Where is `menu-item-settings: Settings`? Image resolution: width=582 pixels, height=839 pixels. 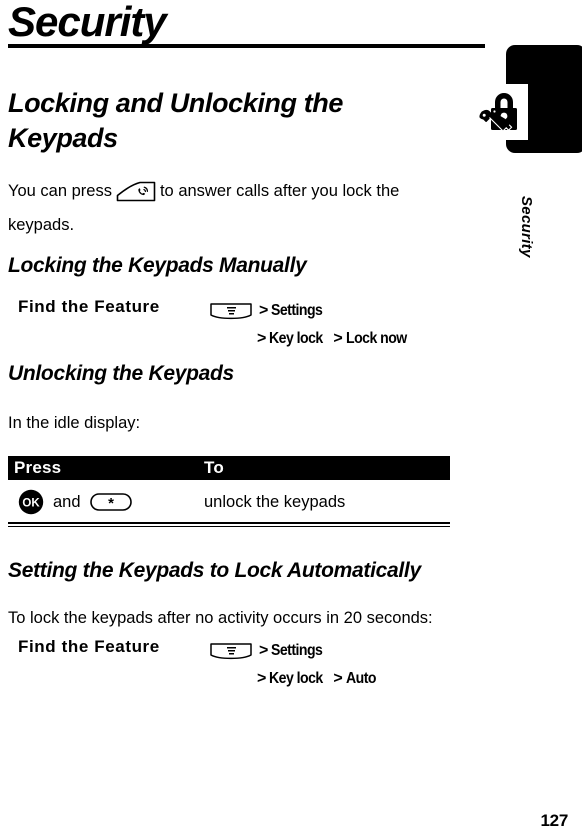
menu-item-settings: Settings is located at coordinates (297, 310).